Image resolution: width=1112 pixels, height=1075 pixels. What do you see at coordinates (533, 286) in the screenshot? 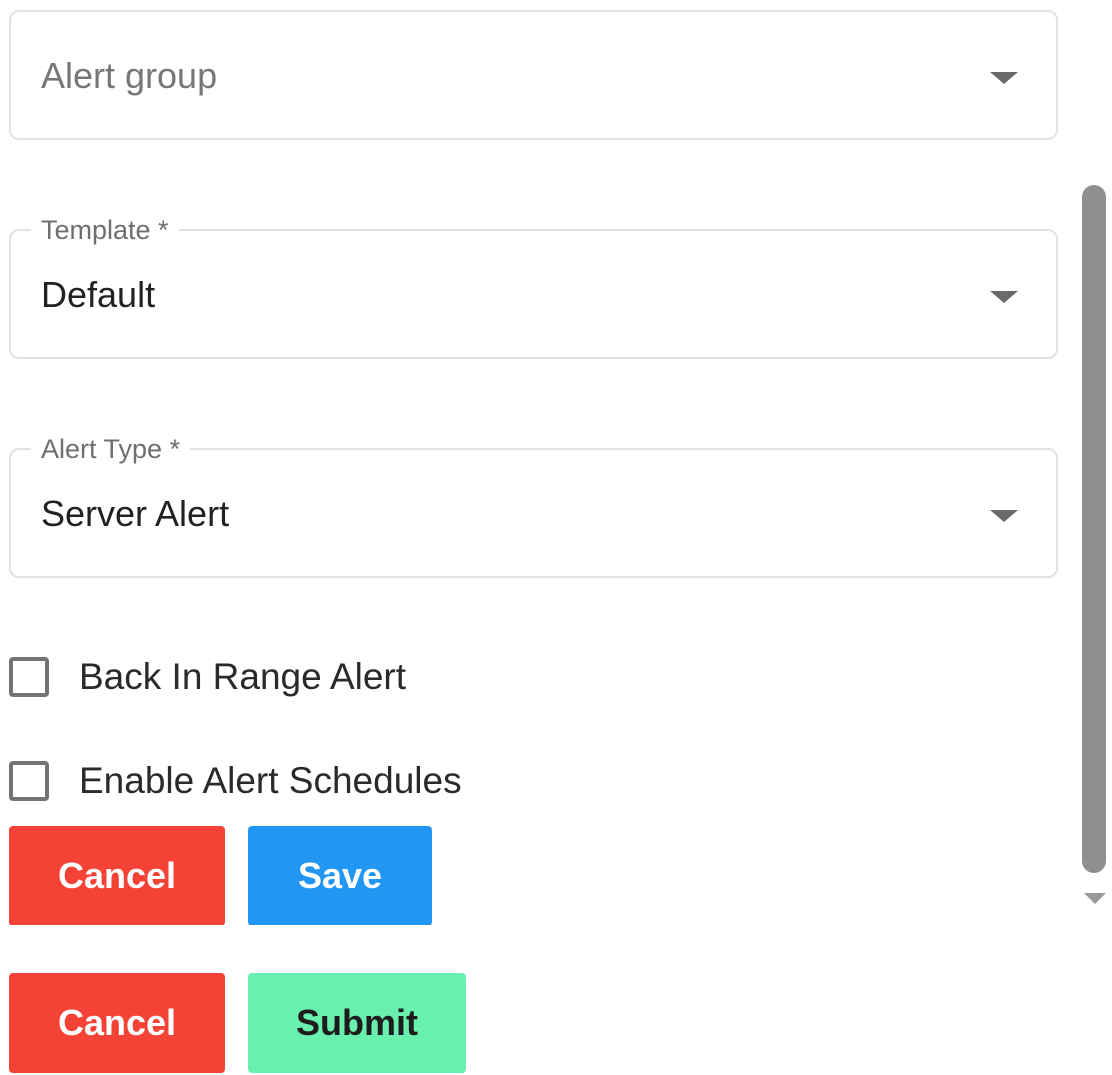
I see `template-select: Template * Default` at bounding box center [533, 286].